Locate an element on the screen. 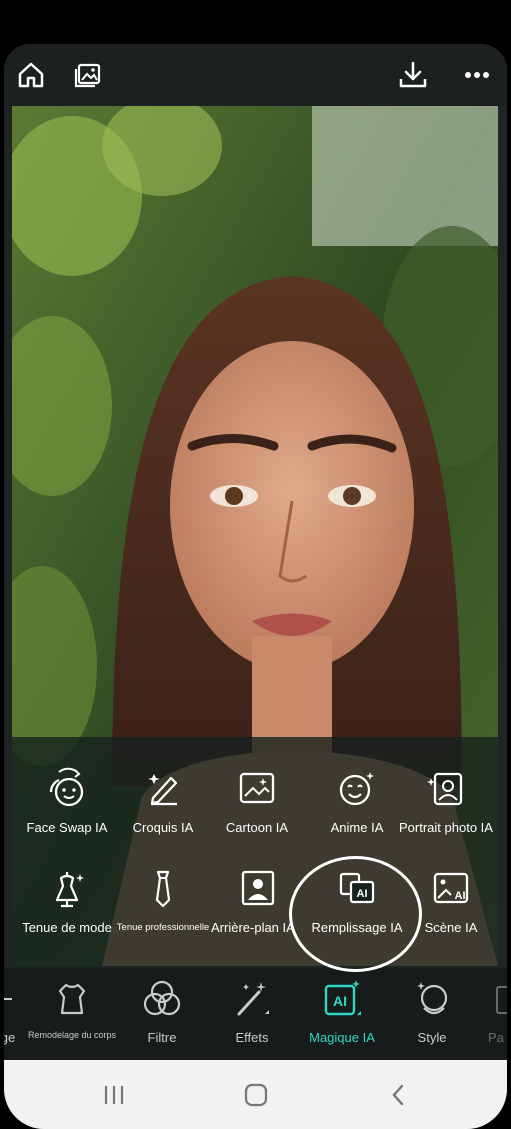  arrow-icon is located at coordinates (12, 999).